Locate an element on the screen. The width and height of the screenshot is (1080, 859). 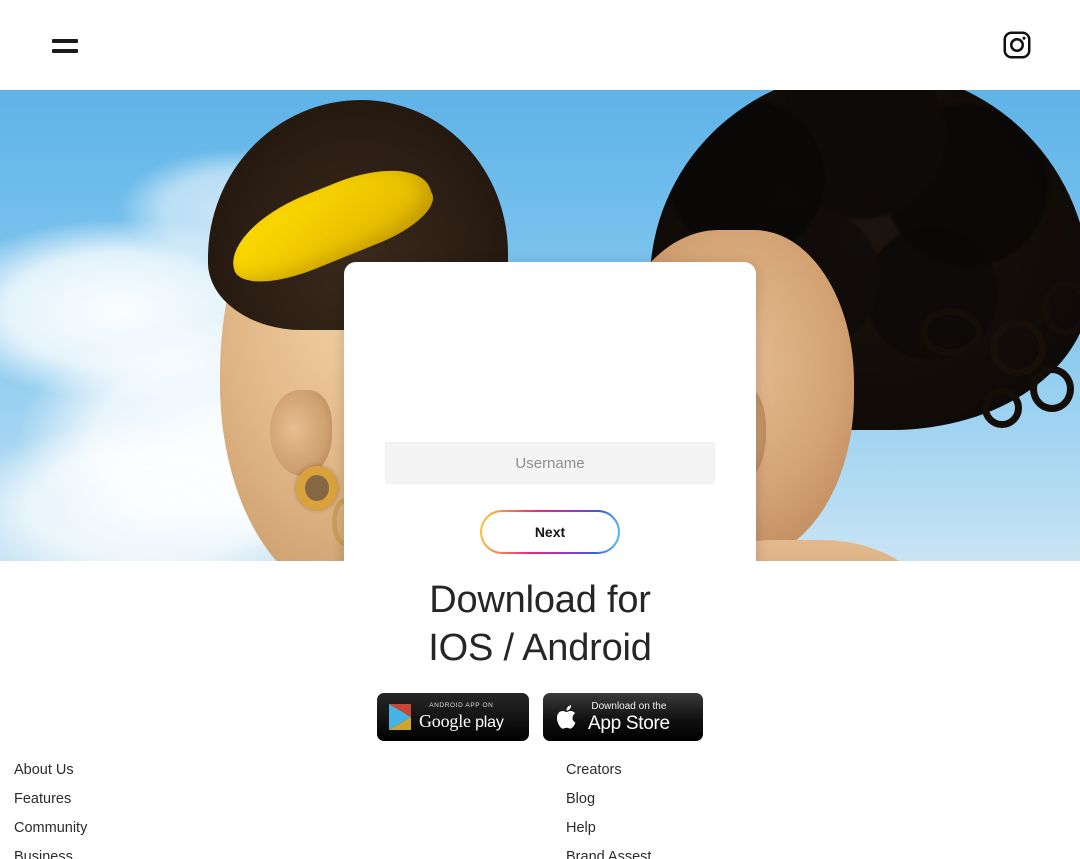
download-heading: Download for IOS / Android is located at coordinates (540, 624).